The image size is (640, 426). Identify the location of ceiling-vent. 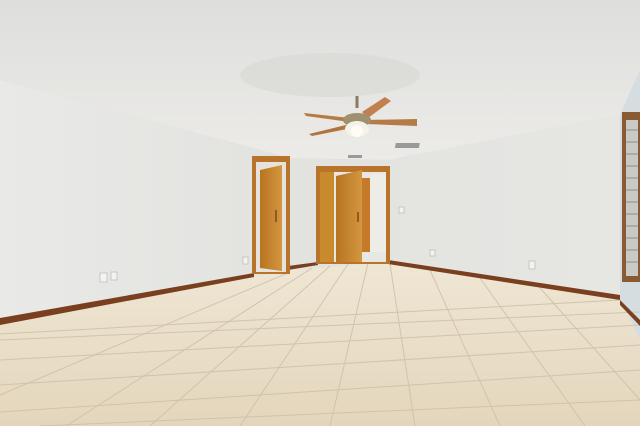
(407, 145).